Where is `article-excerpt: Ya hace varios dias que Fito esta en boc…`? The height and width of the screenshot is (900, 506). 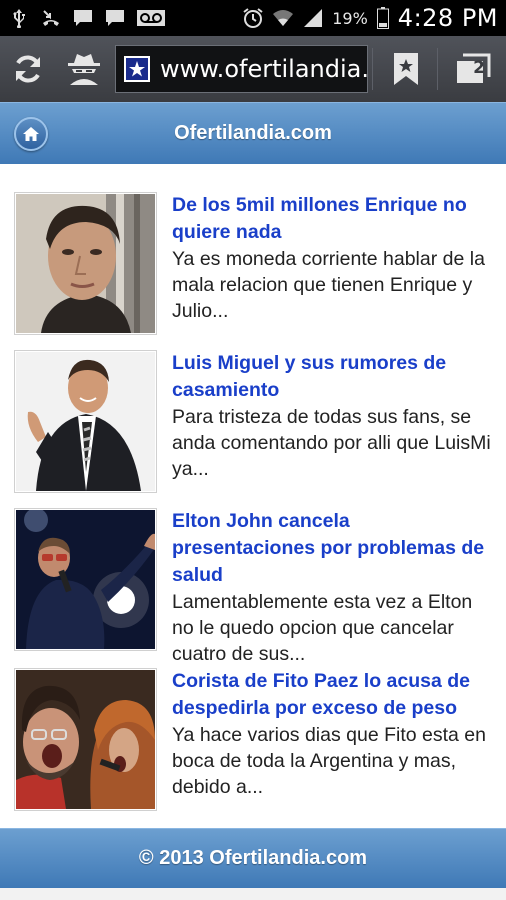 article-excerpt: Ya hace varios dias que Fito esta en boc… is located at coordinates (329, 761).